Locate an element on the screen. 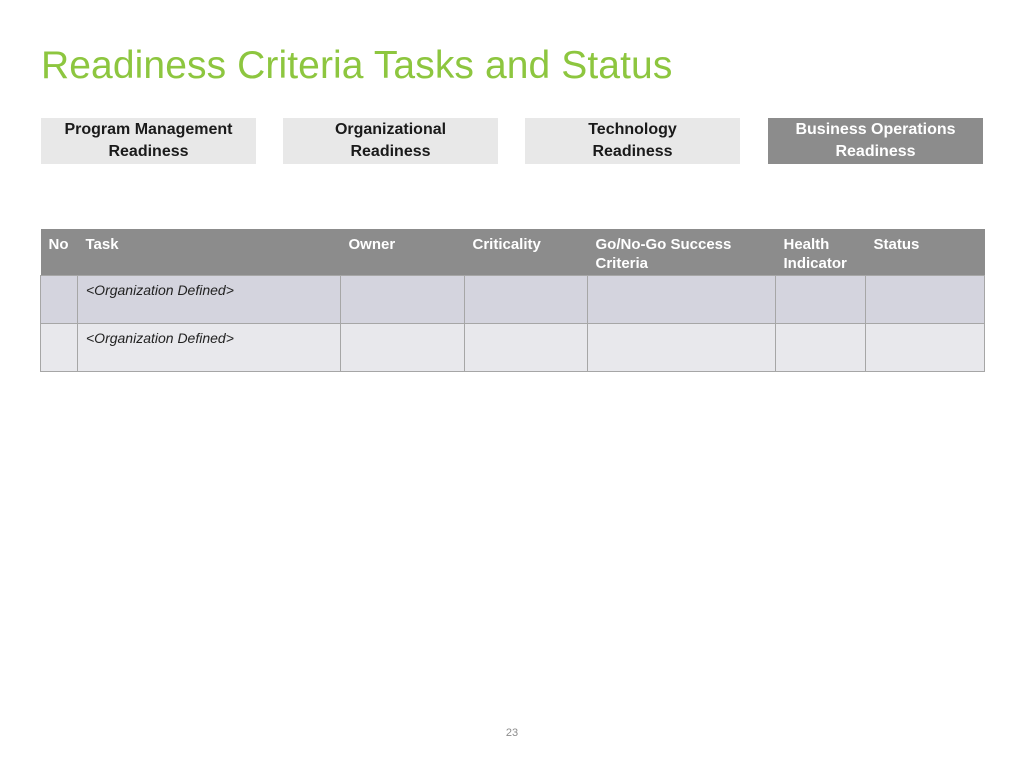  header-criteria-line1: Go/No-Go Success is located at coordinates (663, 244).